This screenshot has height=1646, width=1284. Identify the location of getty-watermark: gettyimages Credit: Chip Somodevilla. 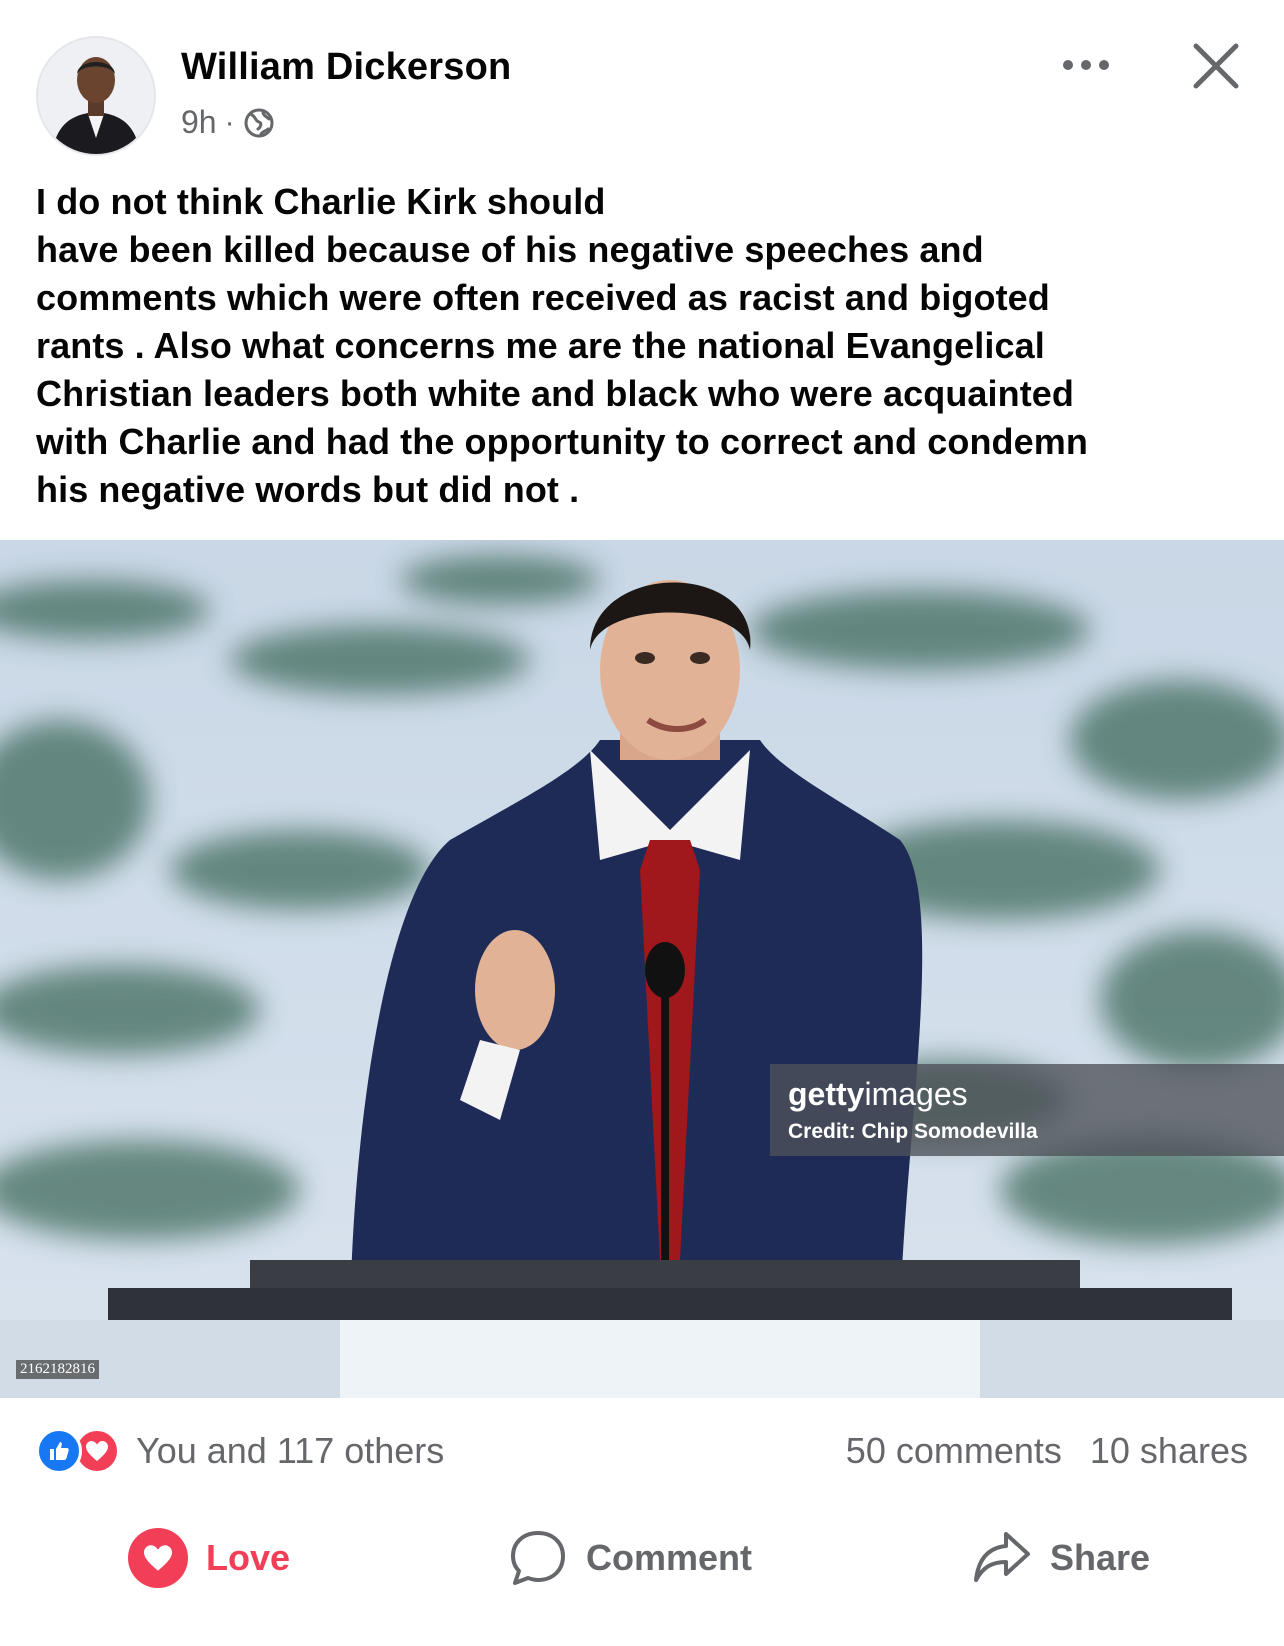
(1027, 1110).